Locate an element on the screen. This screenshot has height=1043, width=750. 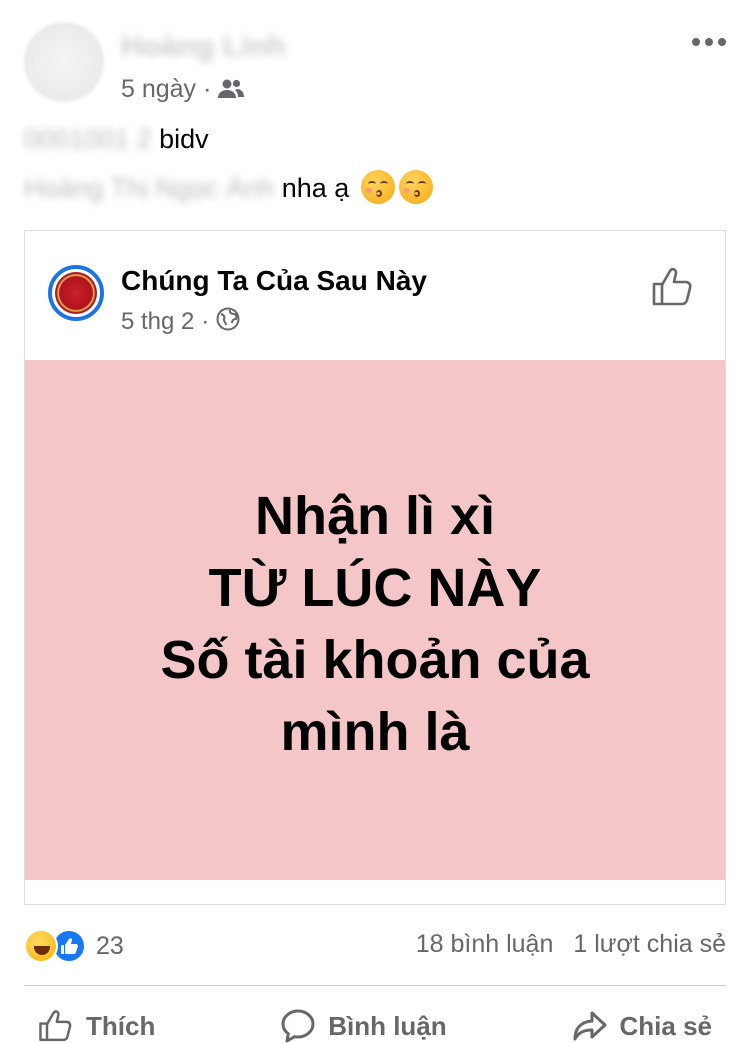
post-actions: Thích Bình luận Chia sẻ is located at coordinates (375, 1023).